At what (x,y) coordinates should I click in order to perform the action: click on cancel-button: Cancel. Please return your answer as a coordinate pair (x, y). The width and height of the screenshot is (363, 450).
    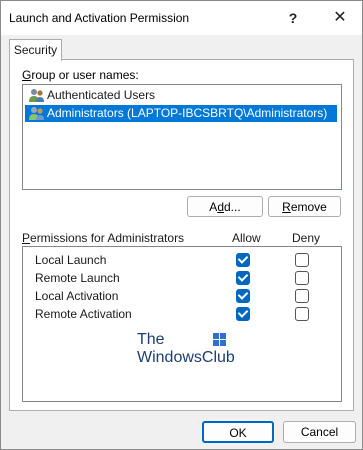
    Looking at the image, I should click on (319, 432).